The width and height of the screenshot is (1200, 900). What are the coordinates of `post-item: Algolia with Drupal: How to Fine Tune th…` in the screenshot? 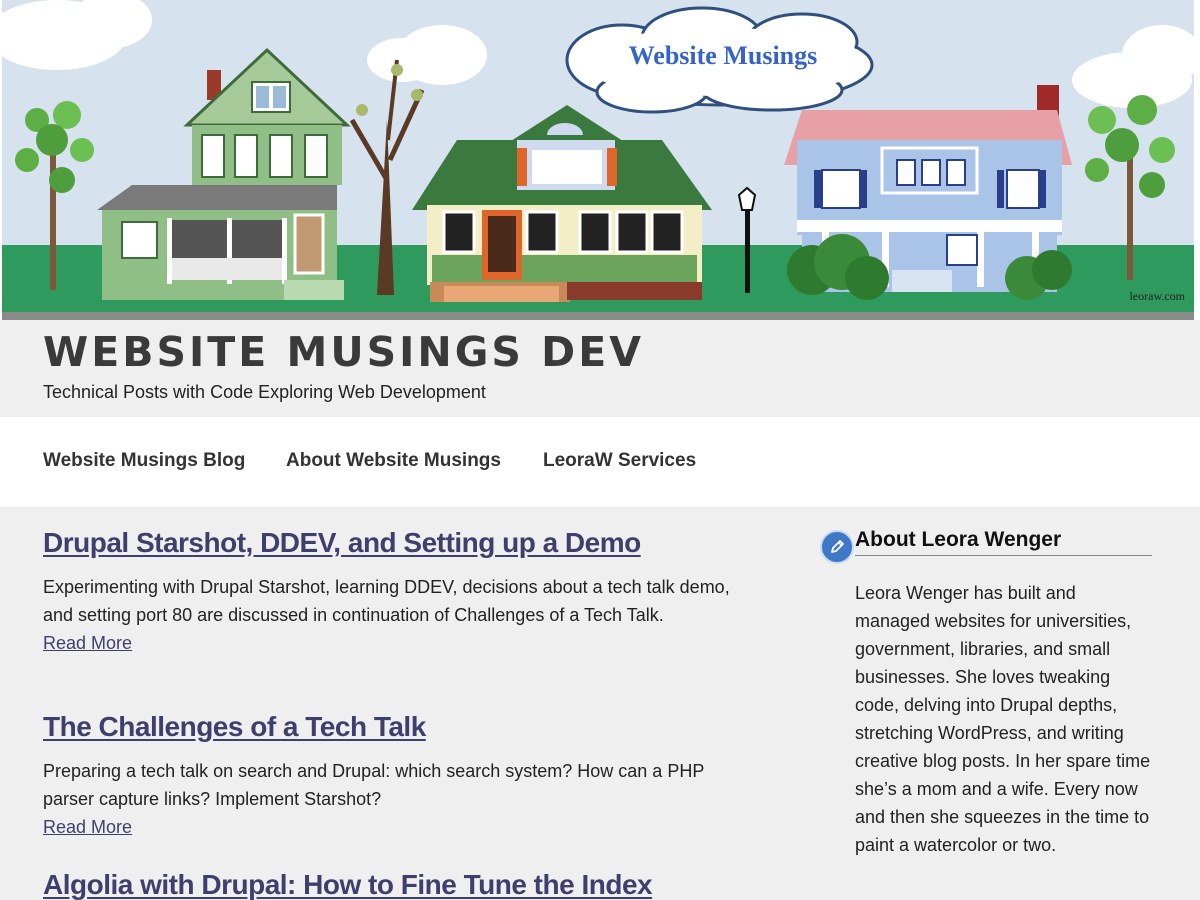 It's located at (403, 884).